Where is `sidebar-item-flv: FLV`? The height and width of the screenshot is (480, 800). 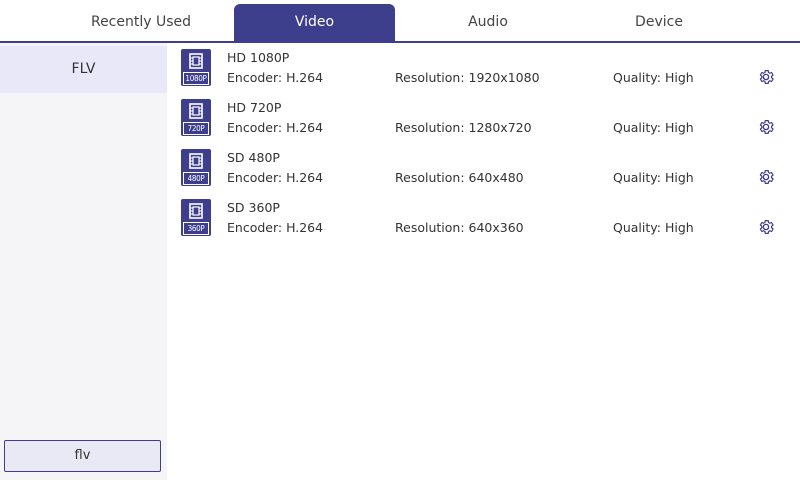
sidebar-item-flv: FLV is located at coordinates (83, 69).